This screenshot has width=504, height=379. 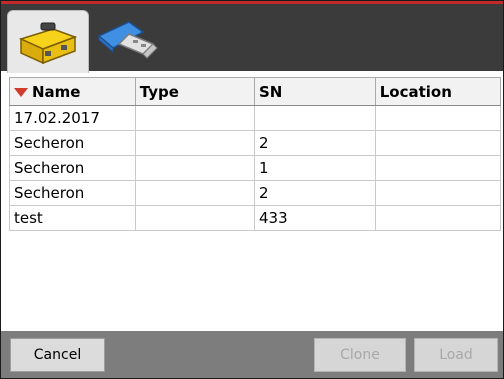 I want to click on cell-name: test, so click(x=72, y=218).